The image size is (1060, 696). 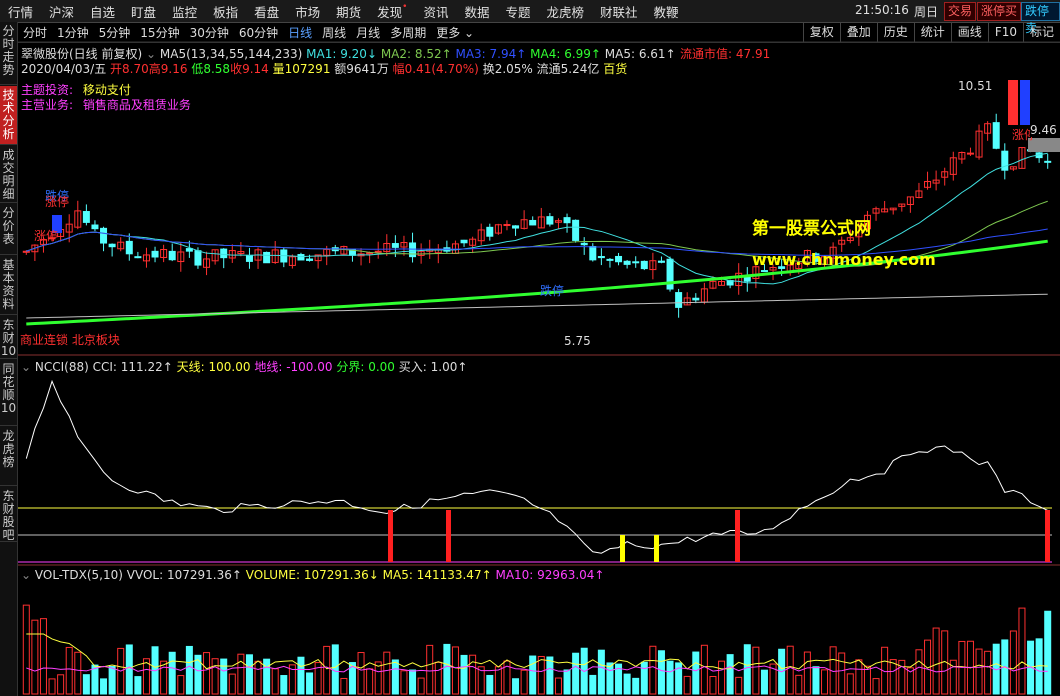 I want to click on vol-volume: VOLUME: 107291.36↓, so click(x=312, y=575).